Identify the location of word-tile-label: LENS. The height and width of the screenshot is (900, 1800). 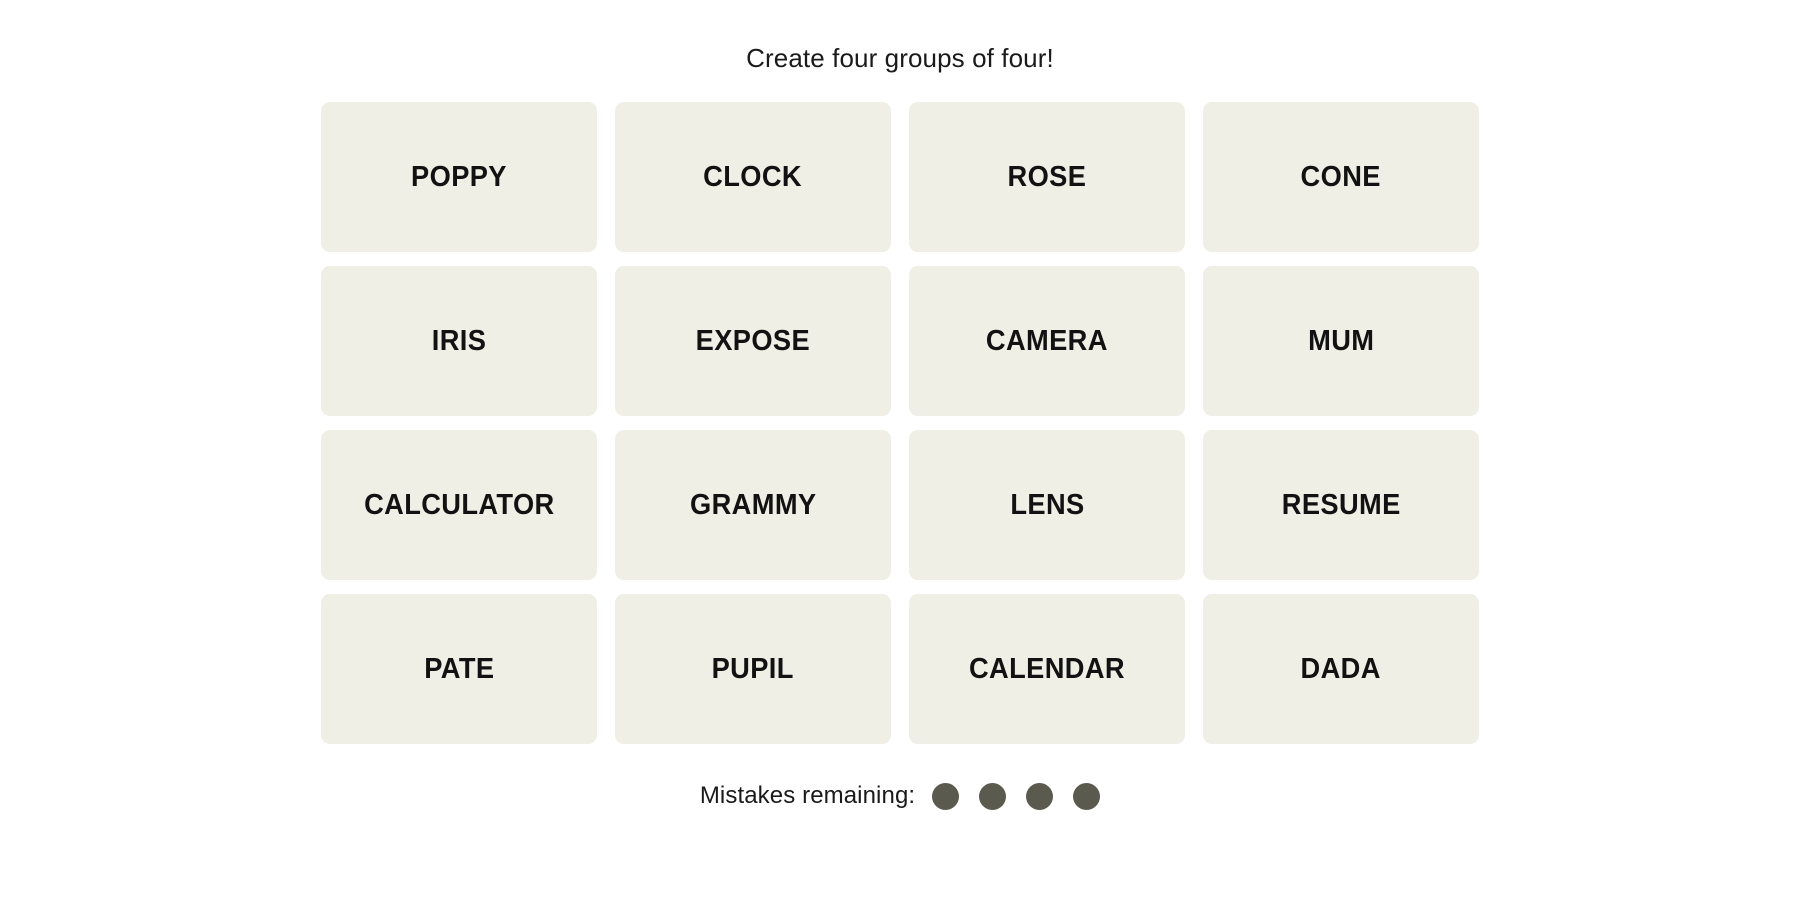
(1047, 504).